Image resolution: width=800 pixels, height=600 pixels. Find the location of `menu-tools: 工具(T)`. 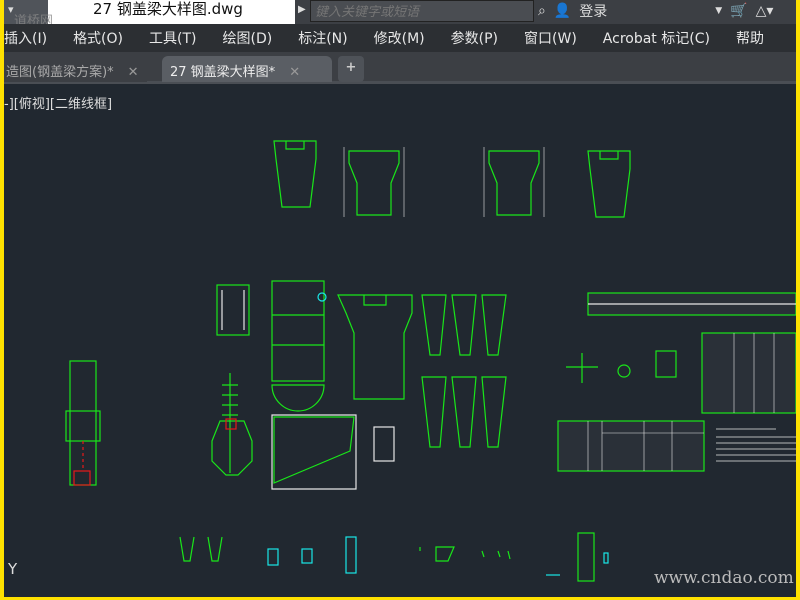

menu-tools: 工具(T) is located at coordinates (172, 38).